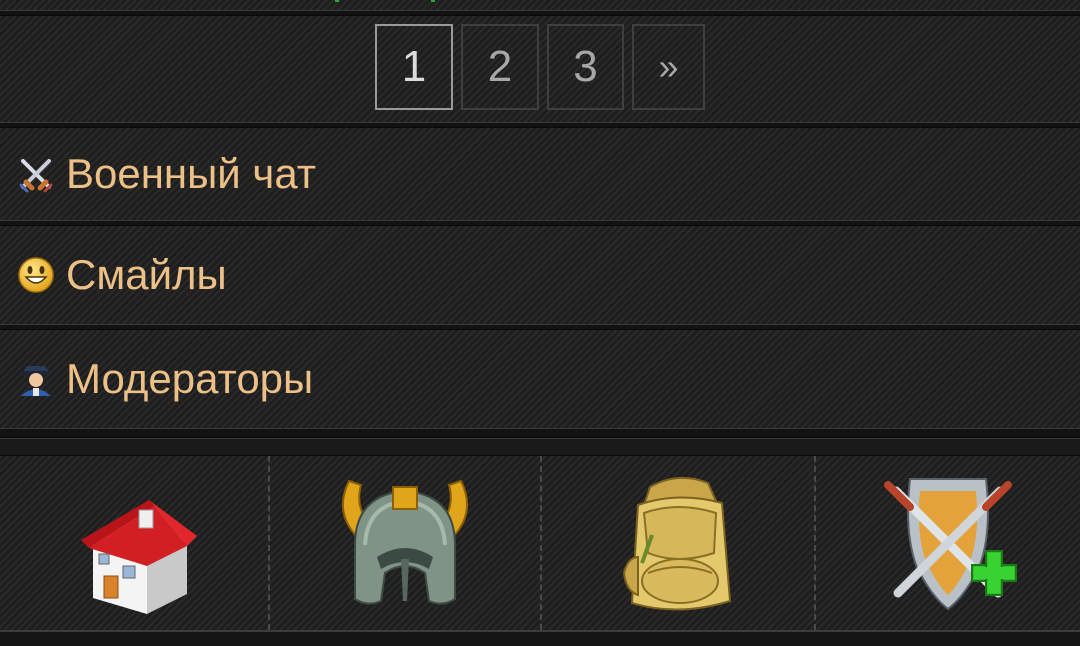  What do you see at coordinates (190, 378) in the screenshot?
I see `menu-item-label: Модераторы` at bounding box center [190, 378].